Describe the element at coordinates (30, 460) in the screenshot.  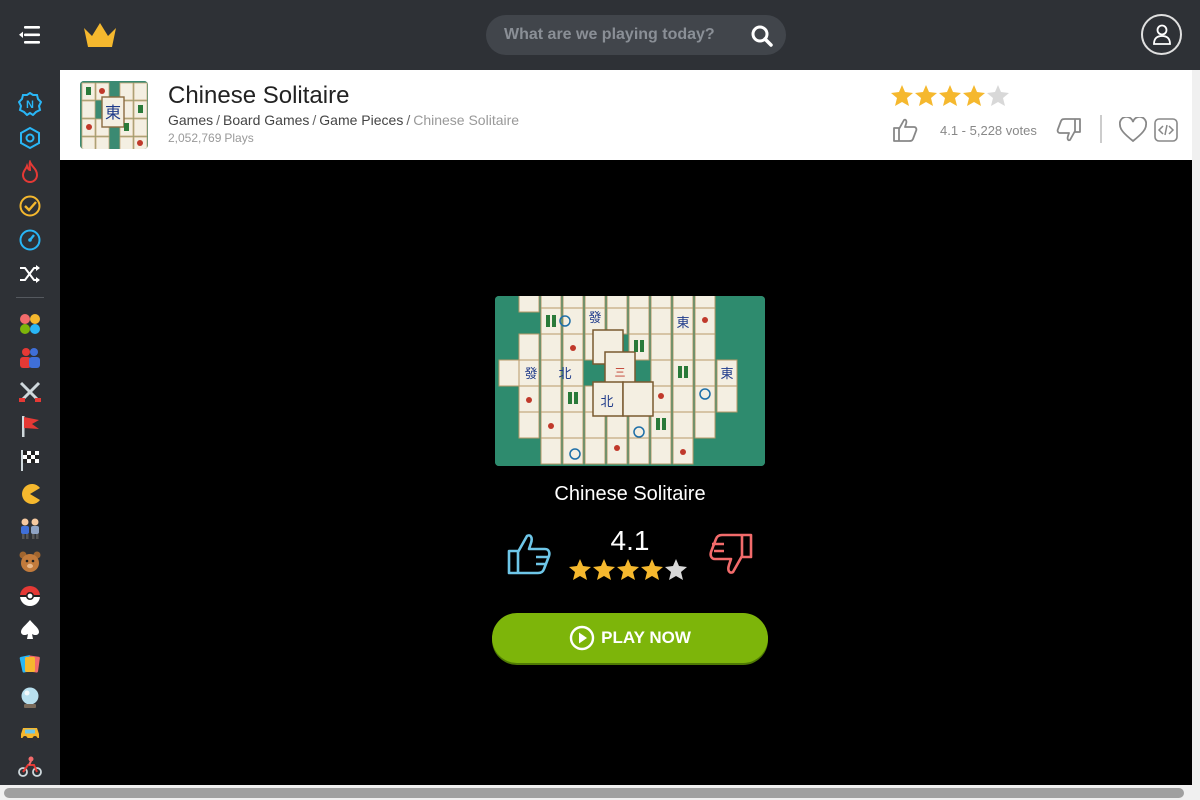
I see `racing-icon` at that location.